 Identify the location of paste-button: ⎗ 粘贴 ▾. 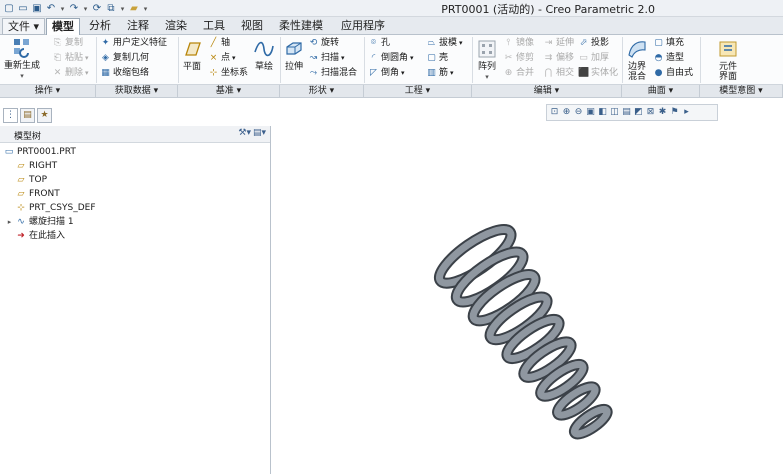
(70, 58).